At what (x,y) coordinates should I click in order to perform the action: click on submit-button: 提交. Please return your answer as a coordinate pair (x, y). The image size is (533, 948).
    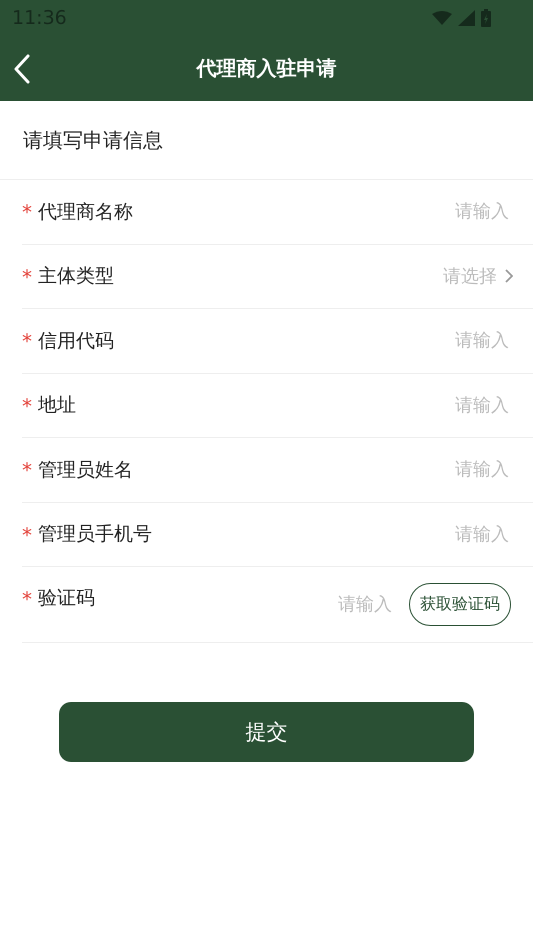
    Looking at the image, I should click on (266, 732).